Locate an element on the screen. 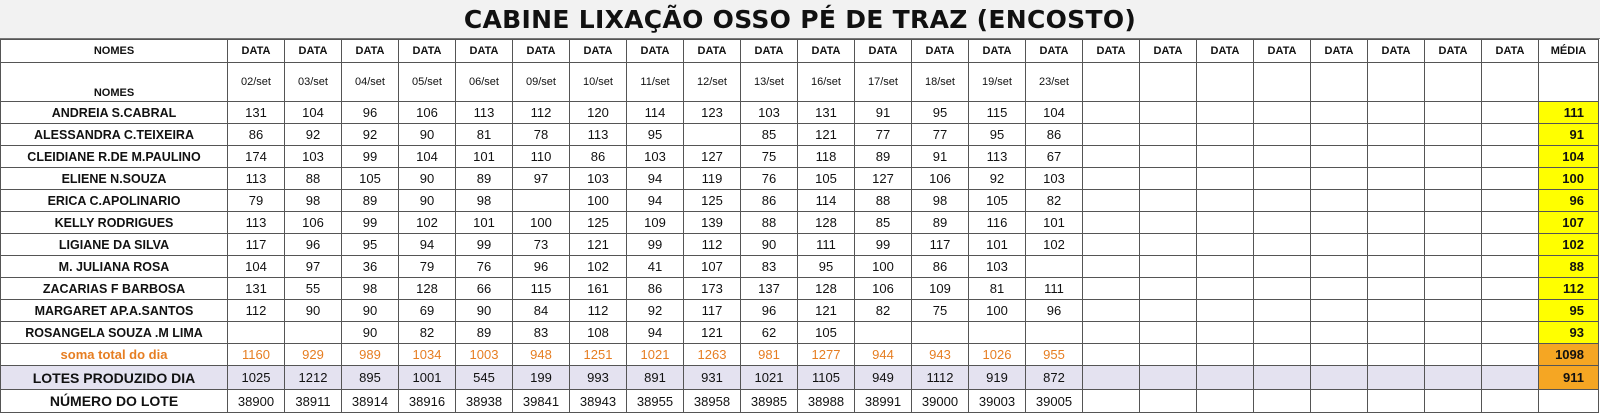  value-cell: 103 is located at coordinates (598, 178).